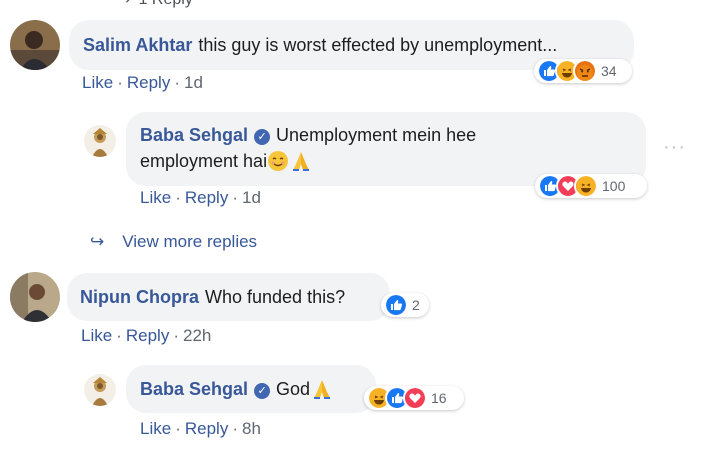 This screenshot has height=455, width=725. What do you see at coordinates (251, 428) in the screenshot?
I see `timestamp: 8h` at bounding box center [251, 428].